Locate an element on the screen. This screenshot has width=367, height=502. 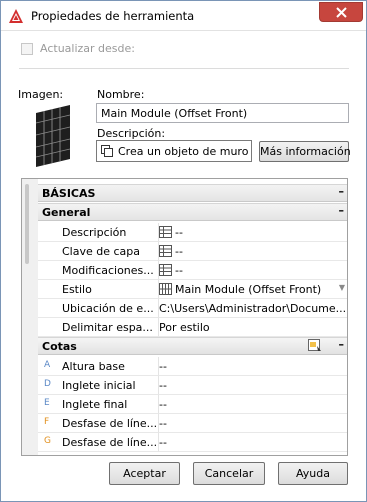
property-row-line-offset-1: F Desfase de líne... -- is located at coordinates (192, 423).